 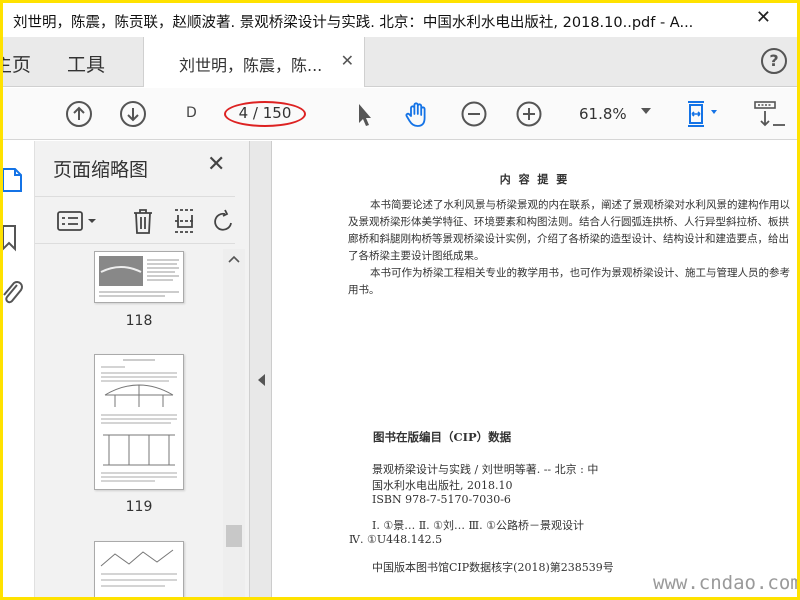 I want to click on thumbnail-label: 119, so click(x=139, y=507).